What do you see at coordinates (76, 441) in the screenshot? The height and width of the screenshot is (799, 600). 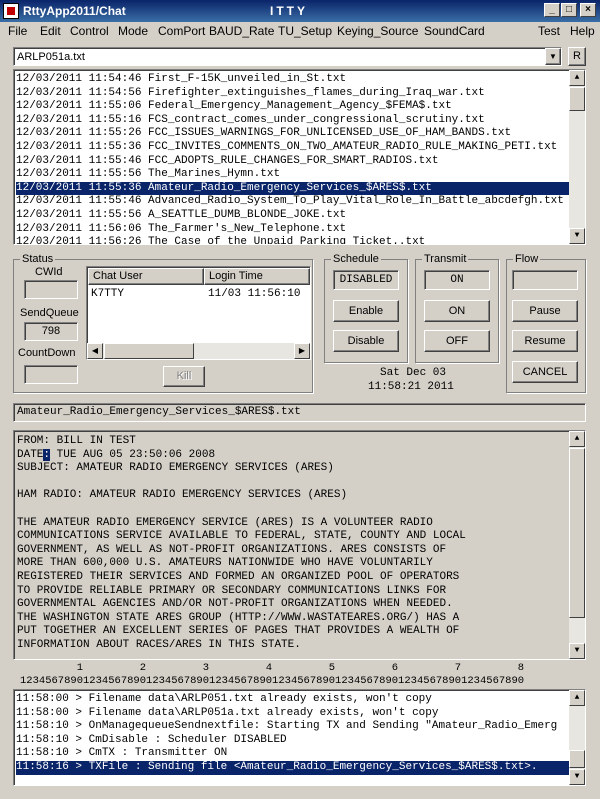 I see `message-from: FROM: BILL IN TEST` at bounding box center [76, 441].